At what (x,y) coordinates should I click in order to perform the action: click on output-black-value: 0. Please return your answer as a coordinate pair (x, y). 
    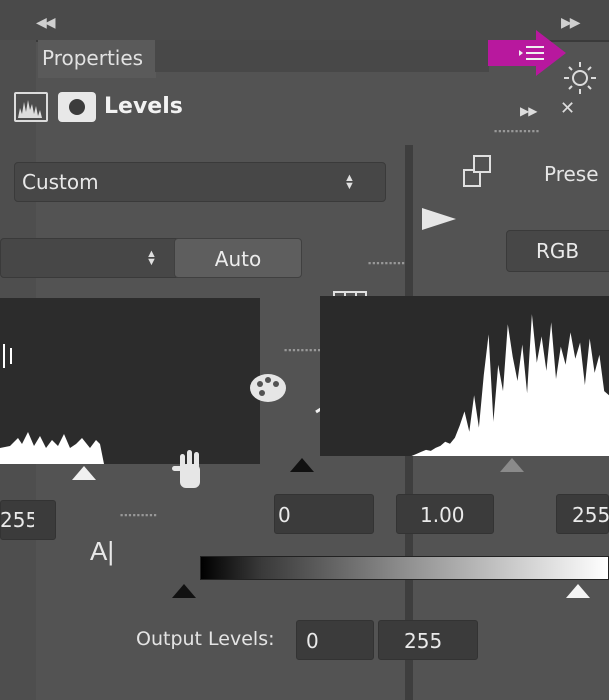
    Looking at the image, I should click on (312, 641).